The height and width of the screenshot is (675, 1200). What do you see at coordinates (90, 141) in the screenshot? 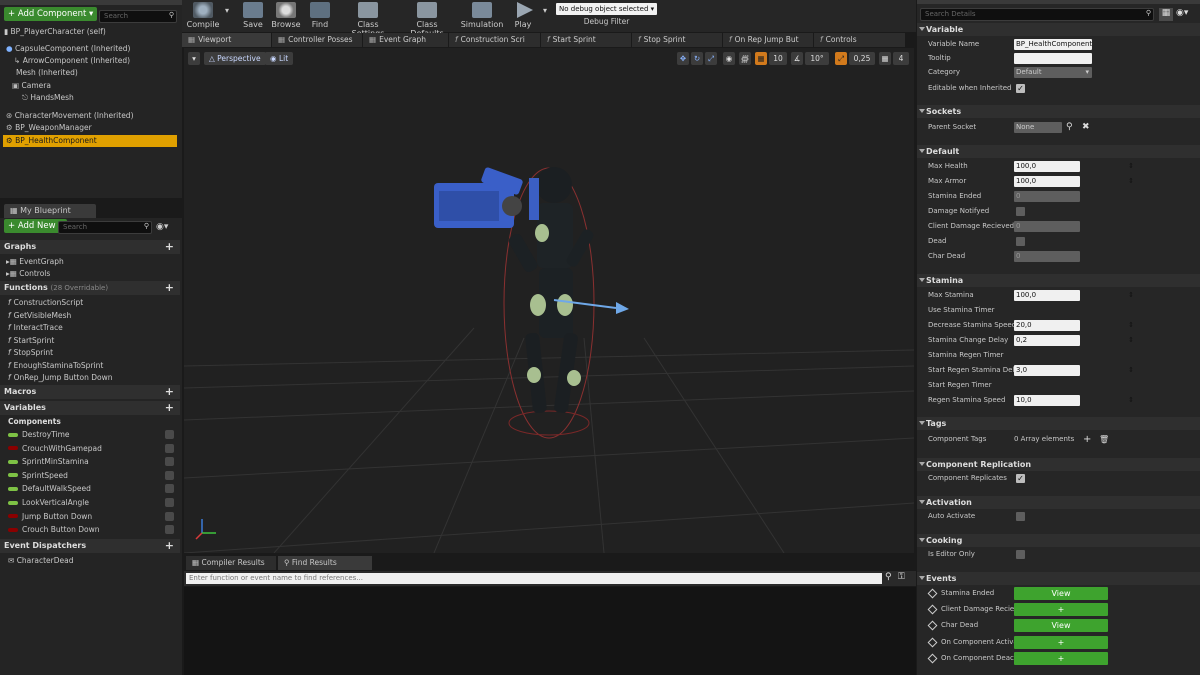
I see `component-item-healthcomponent: ⚙ BP_HealthComponent` at bounding box center [90, 141].